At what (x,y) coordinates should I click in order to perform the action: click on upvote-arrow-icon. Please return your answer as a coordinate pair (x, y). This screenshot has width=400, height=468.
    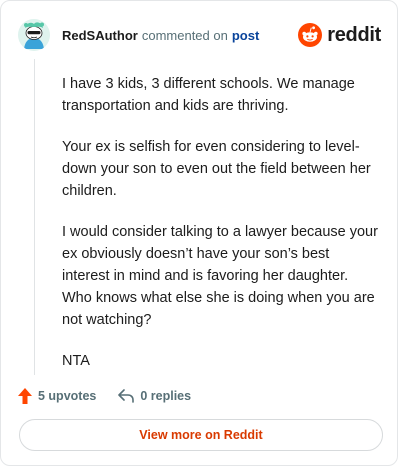
    Looking at the image, I should click on (25, 396).